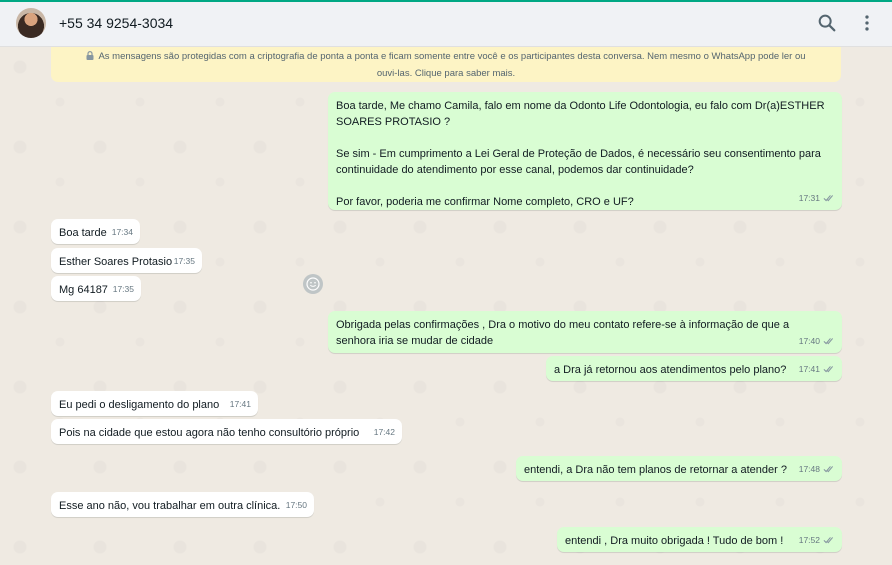 The image size is (892, 565). Describe the element at coordinates (809, 540) in the screenshot. I see `message-time: 17:52` at that location.